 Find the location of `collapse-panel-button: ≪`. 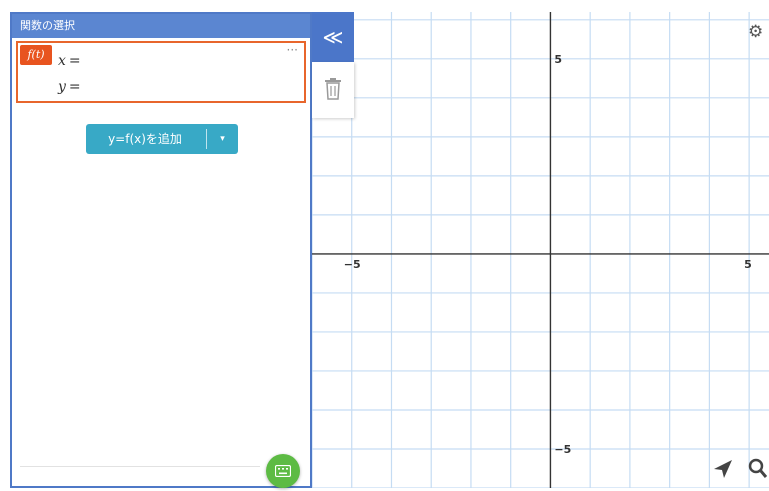

collapse-panel-button: ≪ is located at coordinates (333, 37).